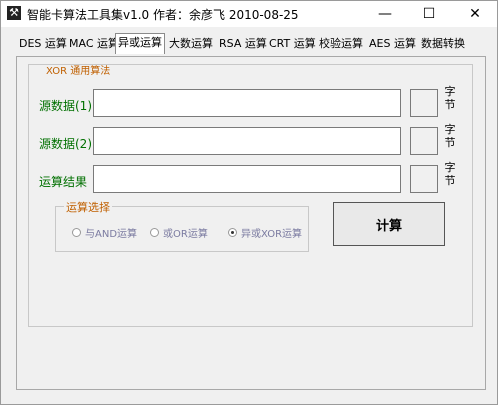 The image size is (500, 407). What do you see at coordinates (424, 141) in the screenshot?
I see `source2-length` at bounding box center [424, 141].